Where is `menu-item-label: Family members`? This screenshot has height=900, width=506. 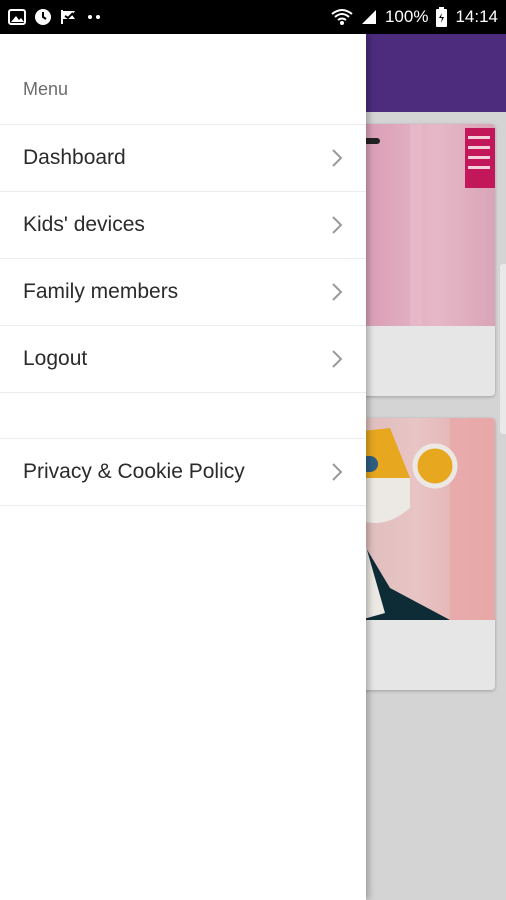
menu-item-label: Family members is located at coordinates (101, 291).